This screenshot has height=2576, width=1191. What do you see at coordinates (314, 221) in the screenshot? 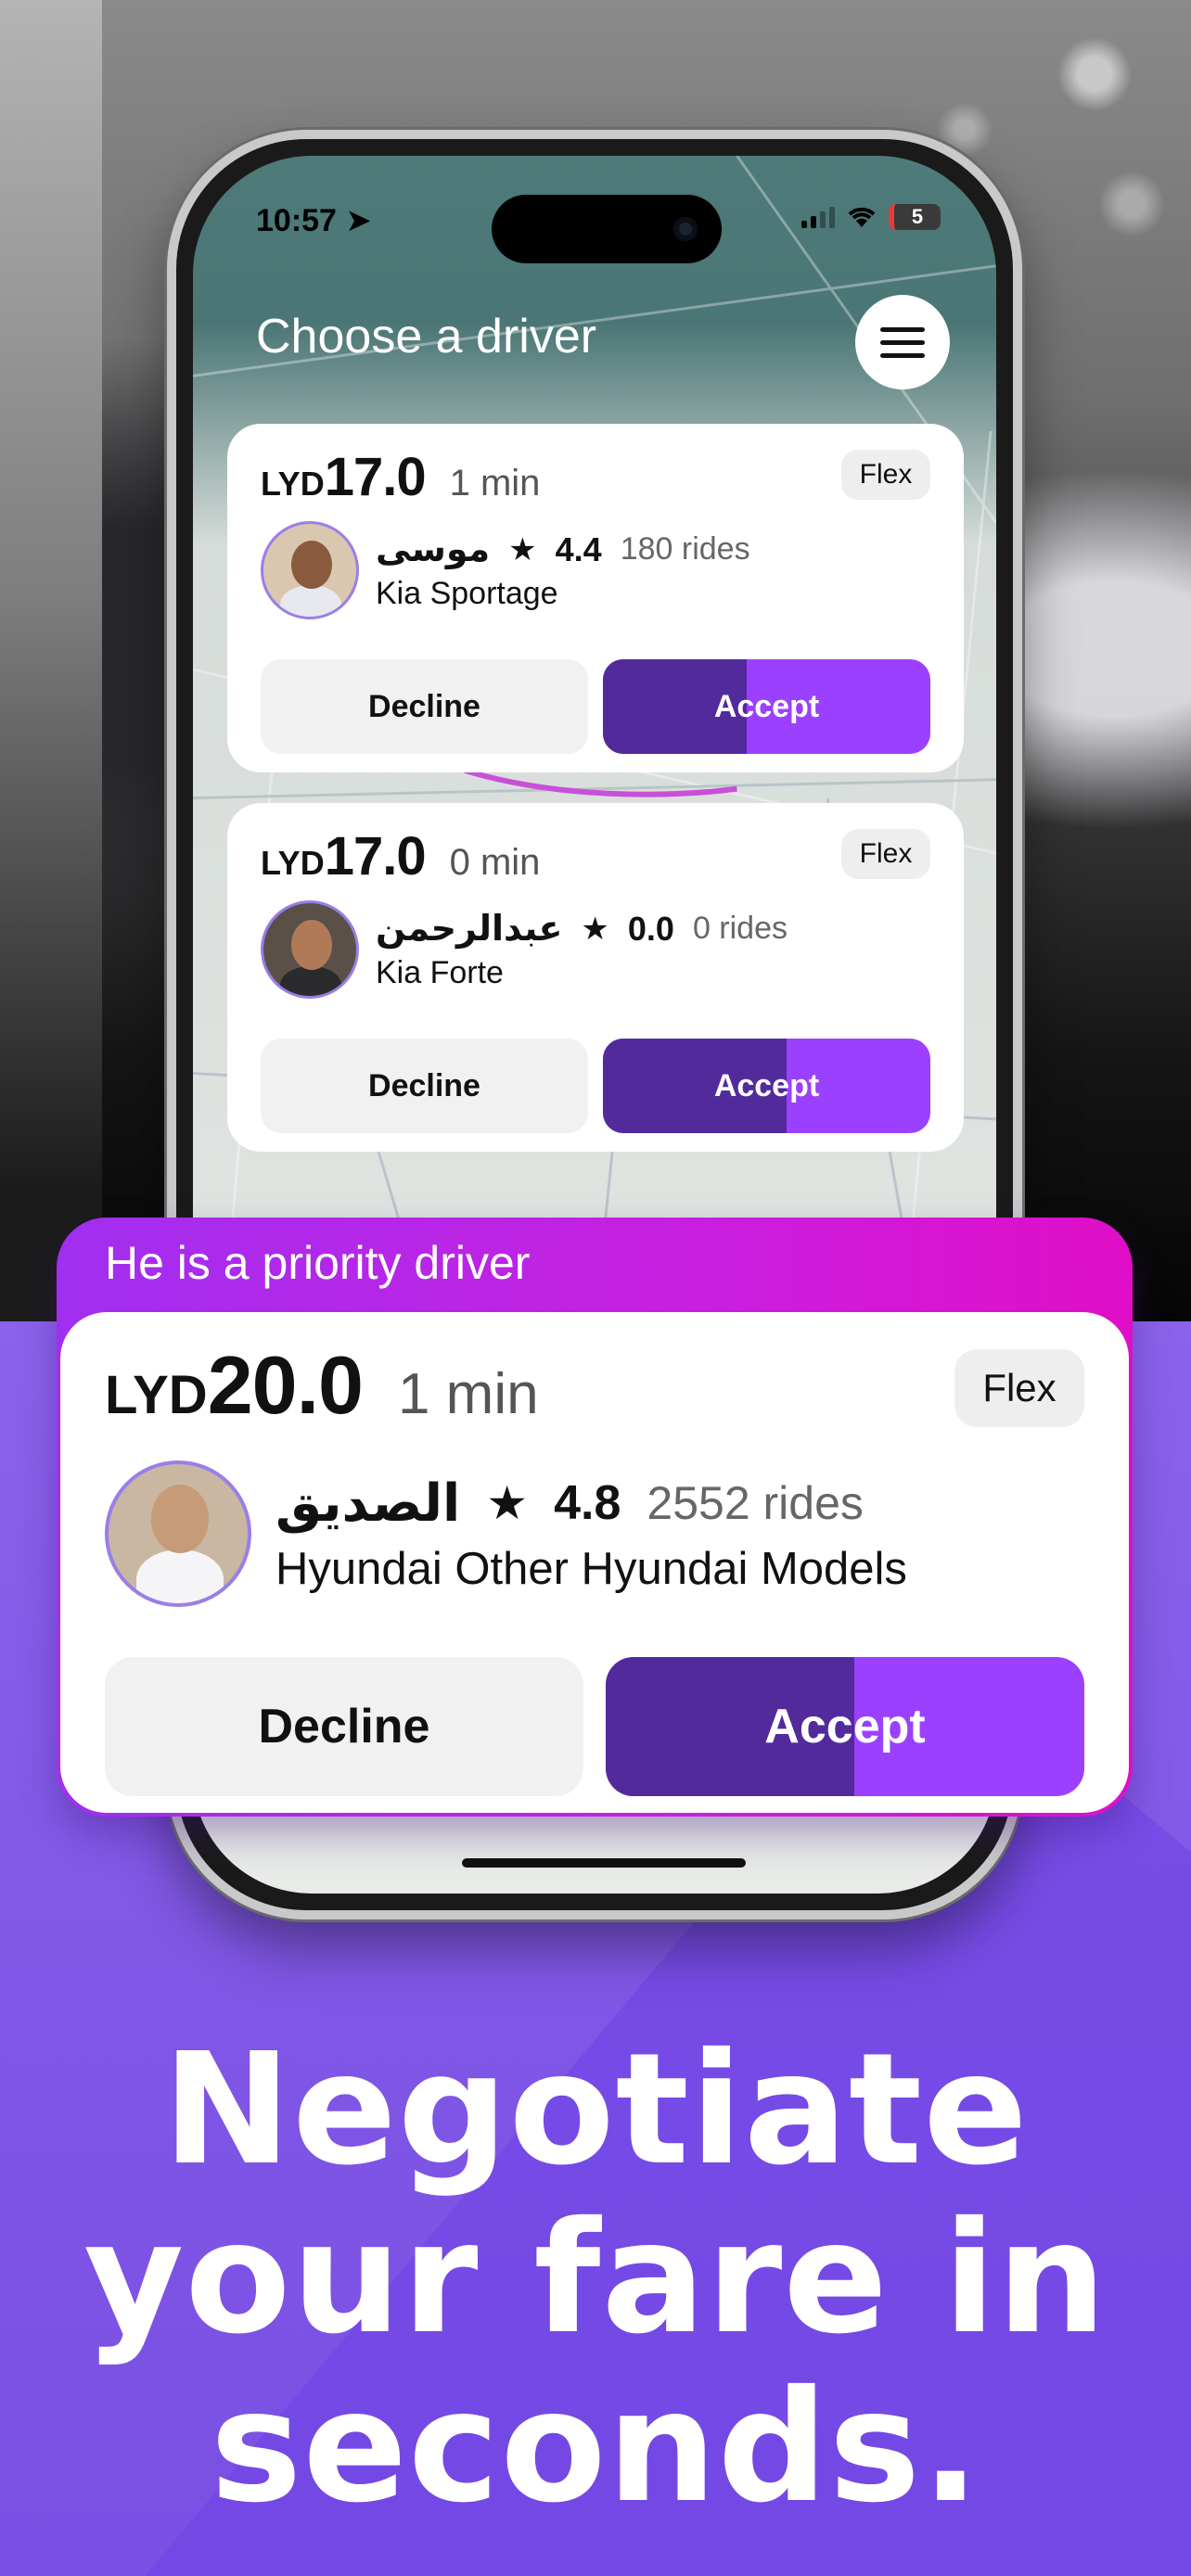
I see `status-time: 10:57 ➤` at bounding box center [314, 221].